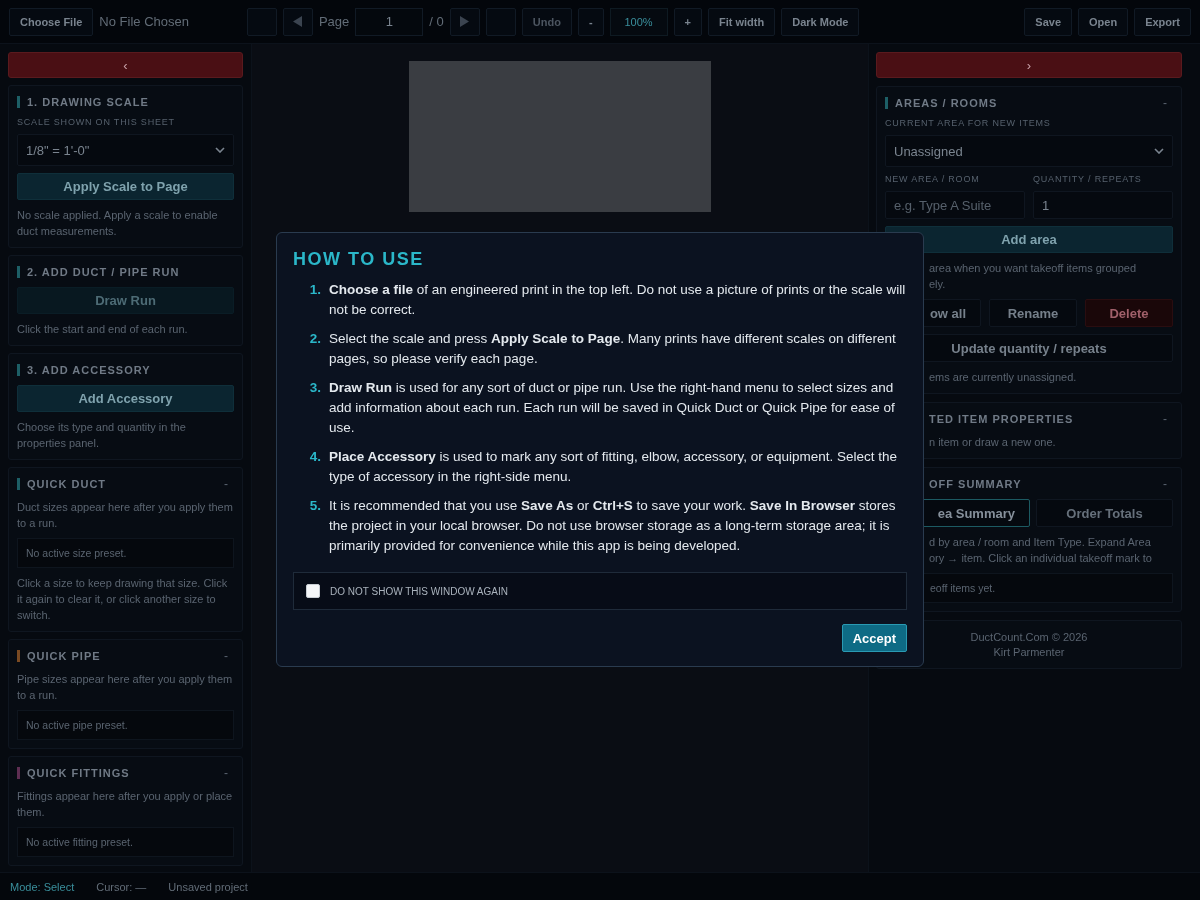 The height and width of the screenshot is (900, 1200). I want to click on summary-tab: Order Totals, so click(1104, 513).